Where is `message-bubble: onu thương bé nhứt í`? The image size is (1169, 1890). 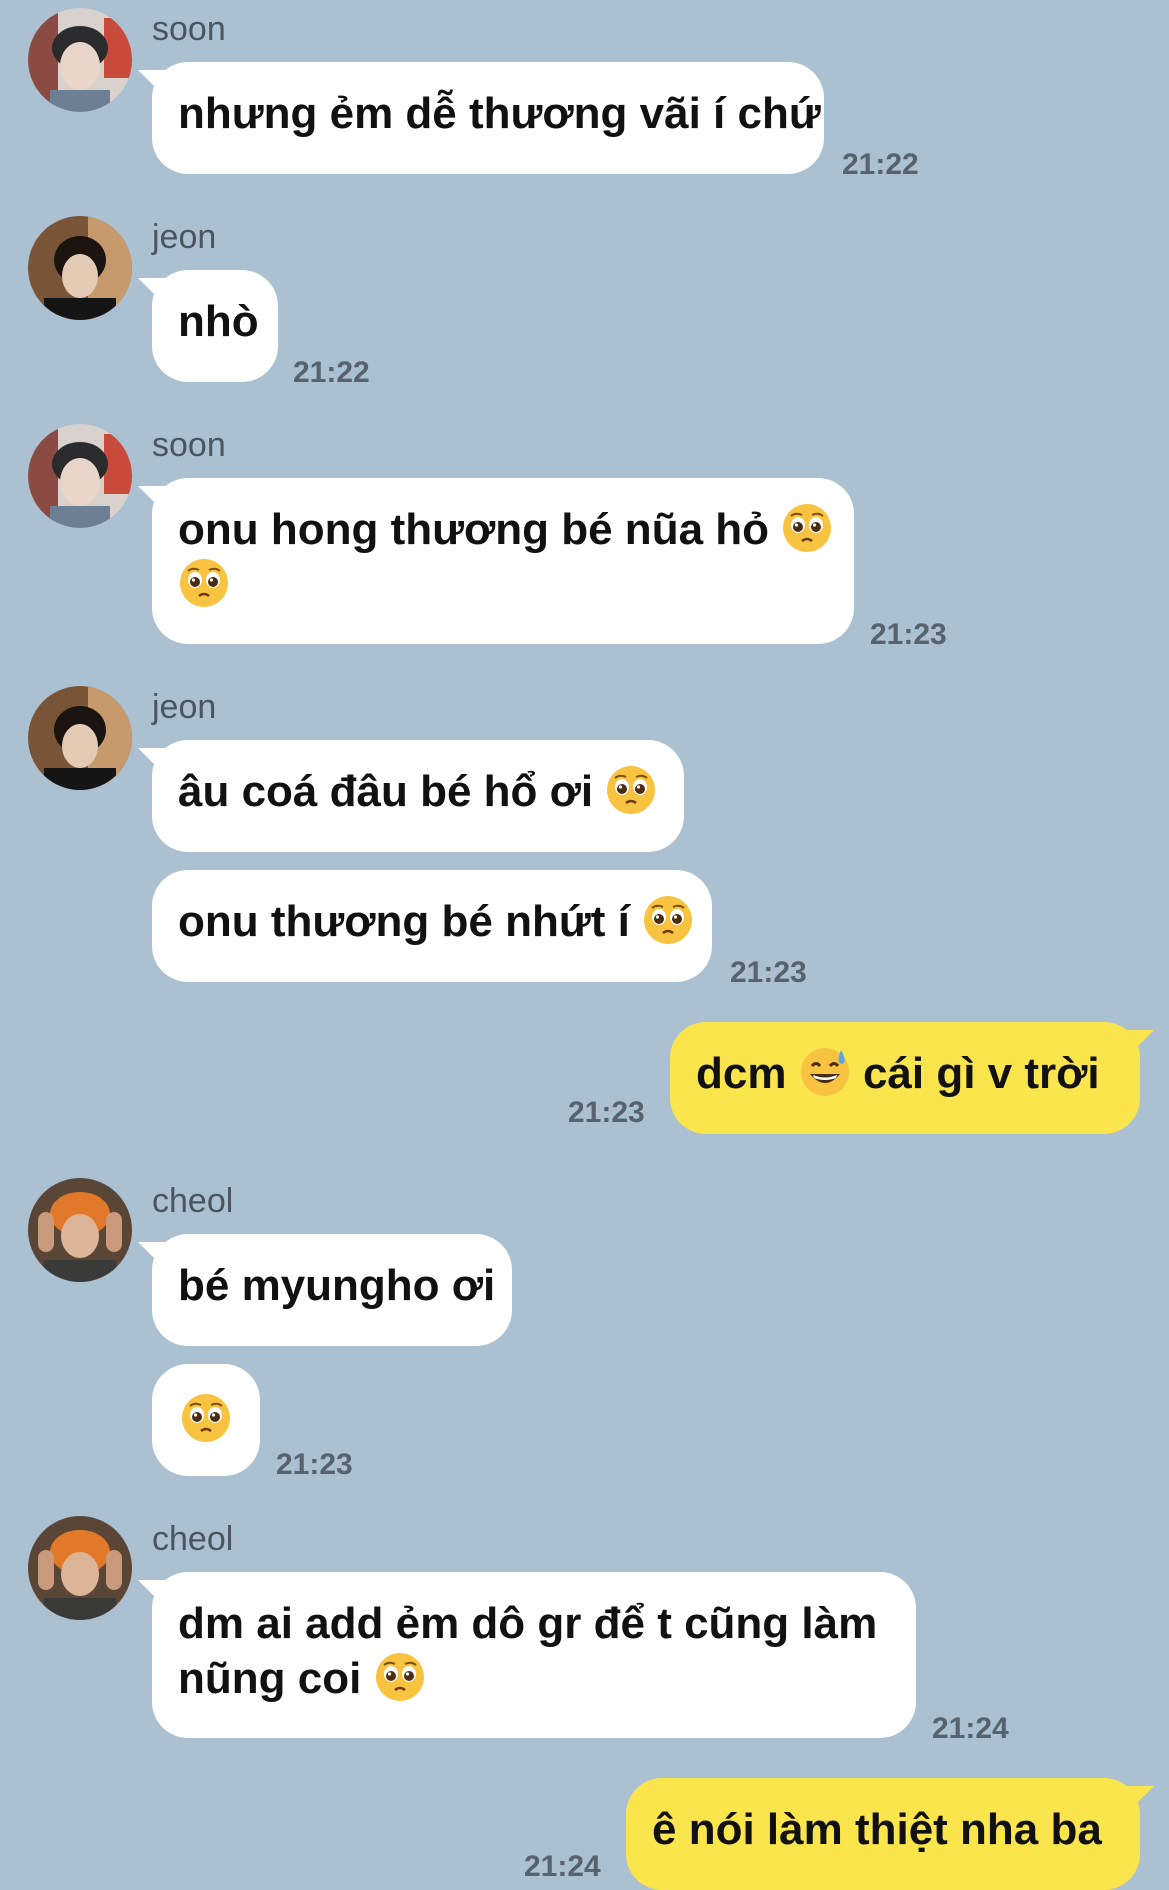 message-bubble: onu thương bé nhứt í is located at coordinates (432, 926).